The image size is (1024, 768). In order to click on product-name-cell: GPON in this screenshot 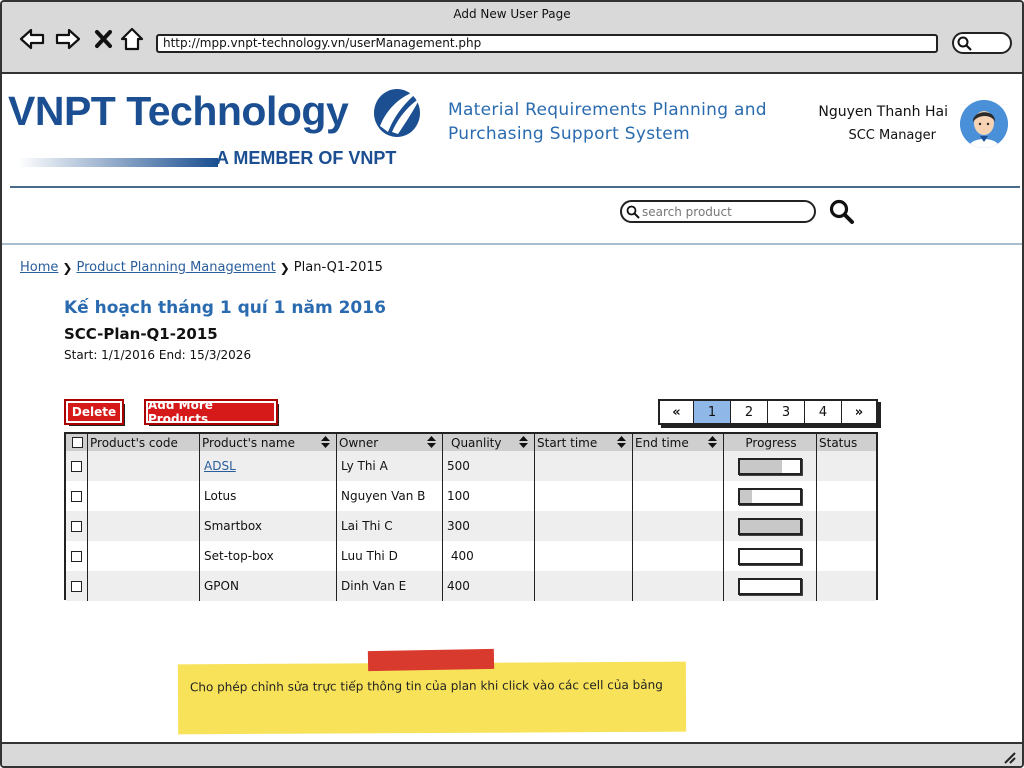, I will do `click(268, 586)`.